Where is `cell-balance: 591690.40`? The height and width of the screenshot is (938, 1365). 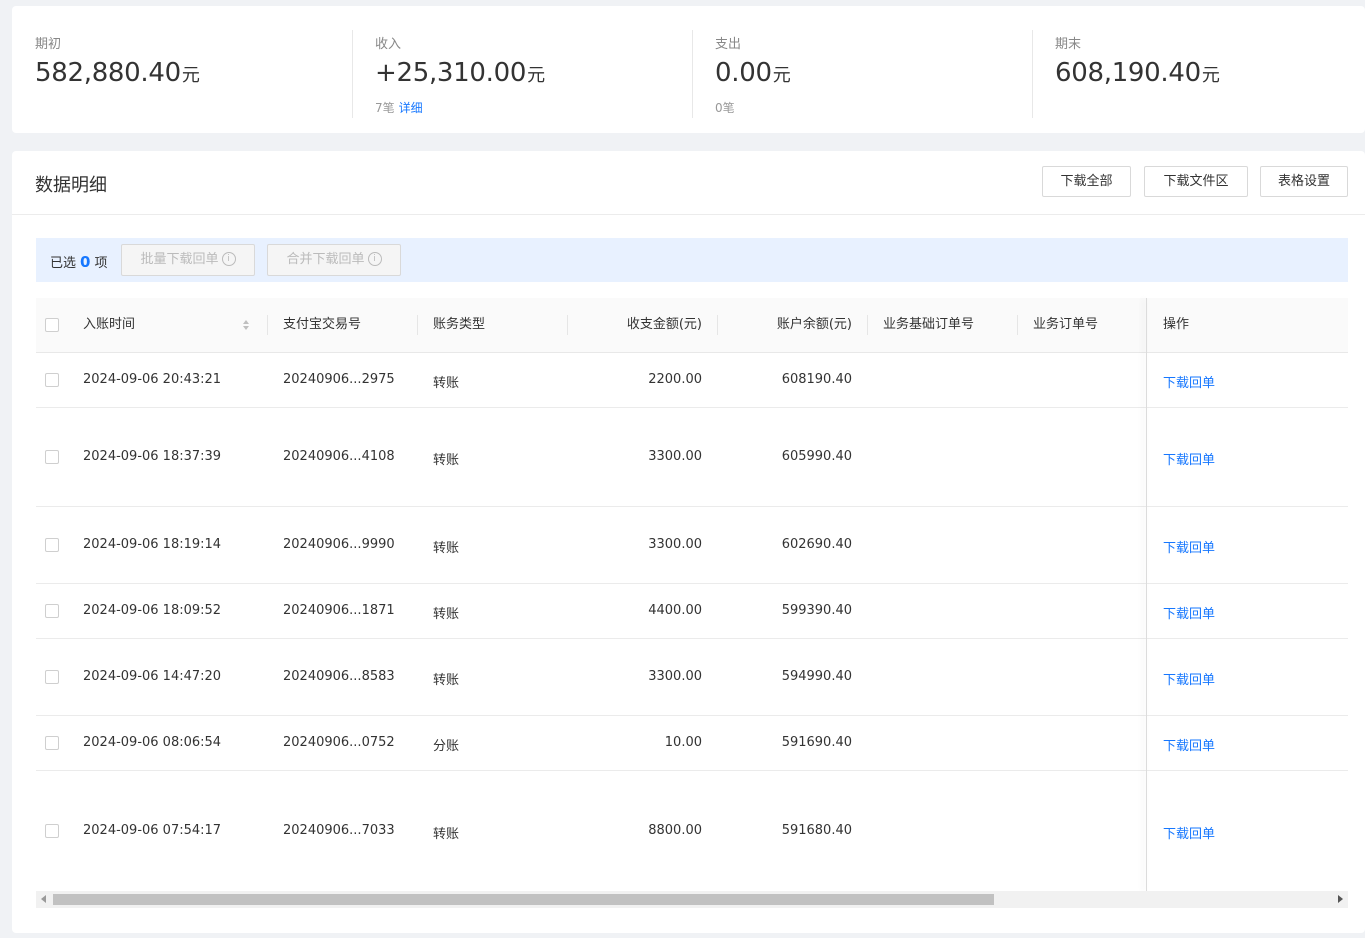
cell-balance: 591690.40 is located at coordinates (816, 742).